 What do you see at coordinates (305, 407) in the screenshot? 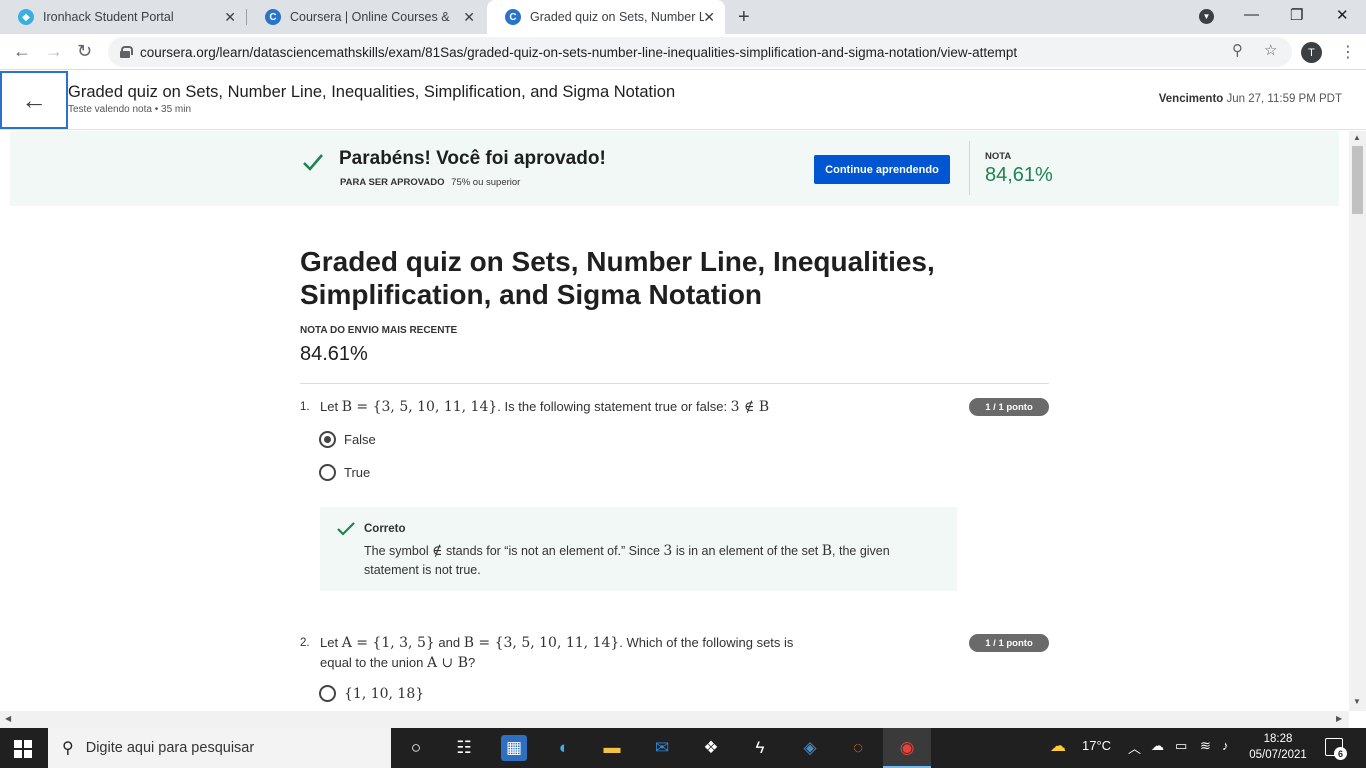
I see `question-number: 1.` at bounding box center [305, 407].